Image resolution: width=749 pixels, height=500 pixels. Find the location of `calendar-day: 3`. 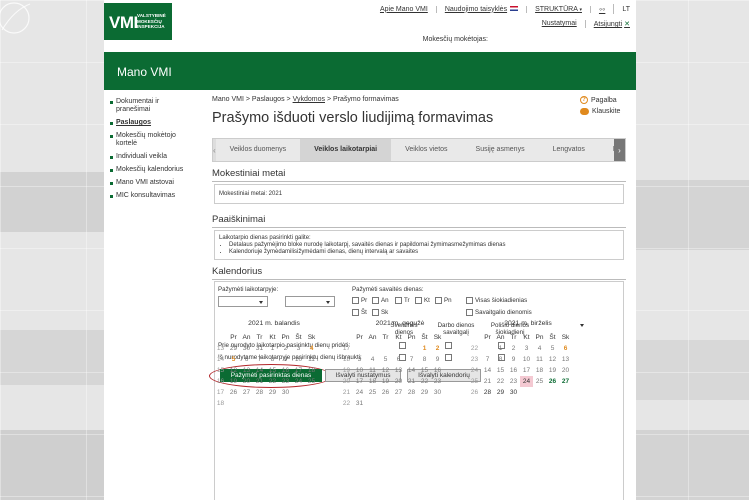

calendar-day: 3 is located at coordinates (526, 348).